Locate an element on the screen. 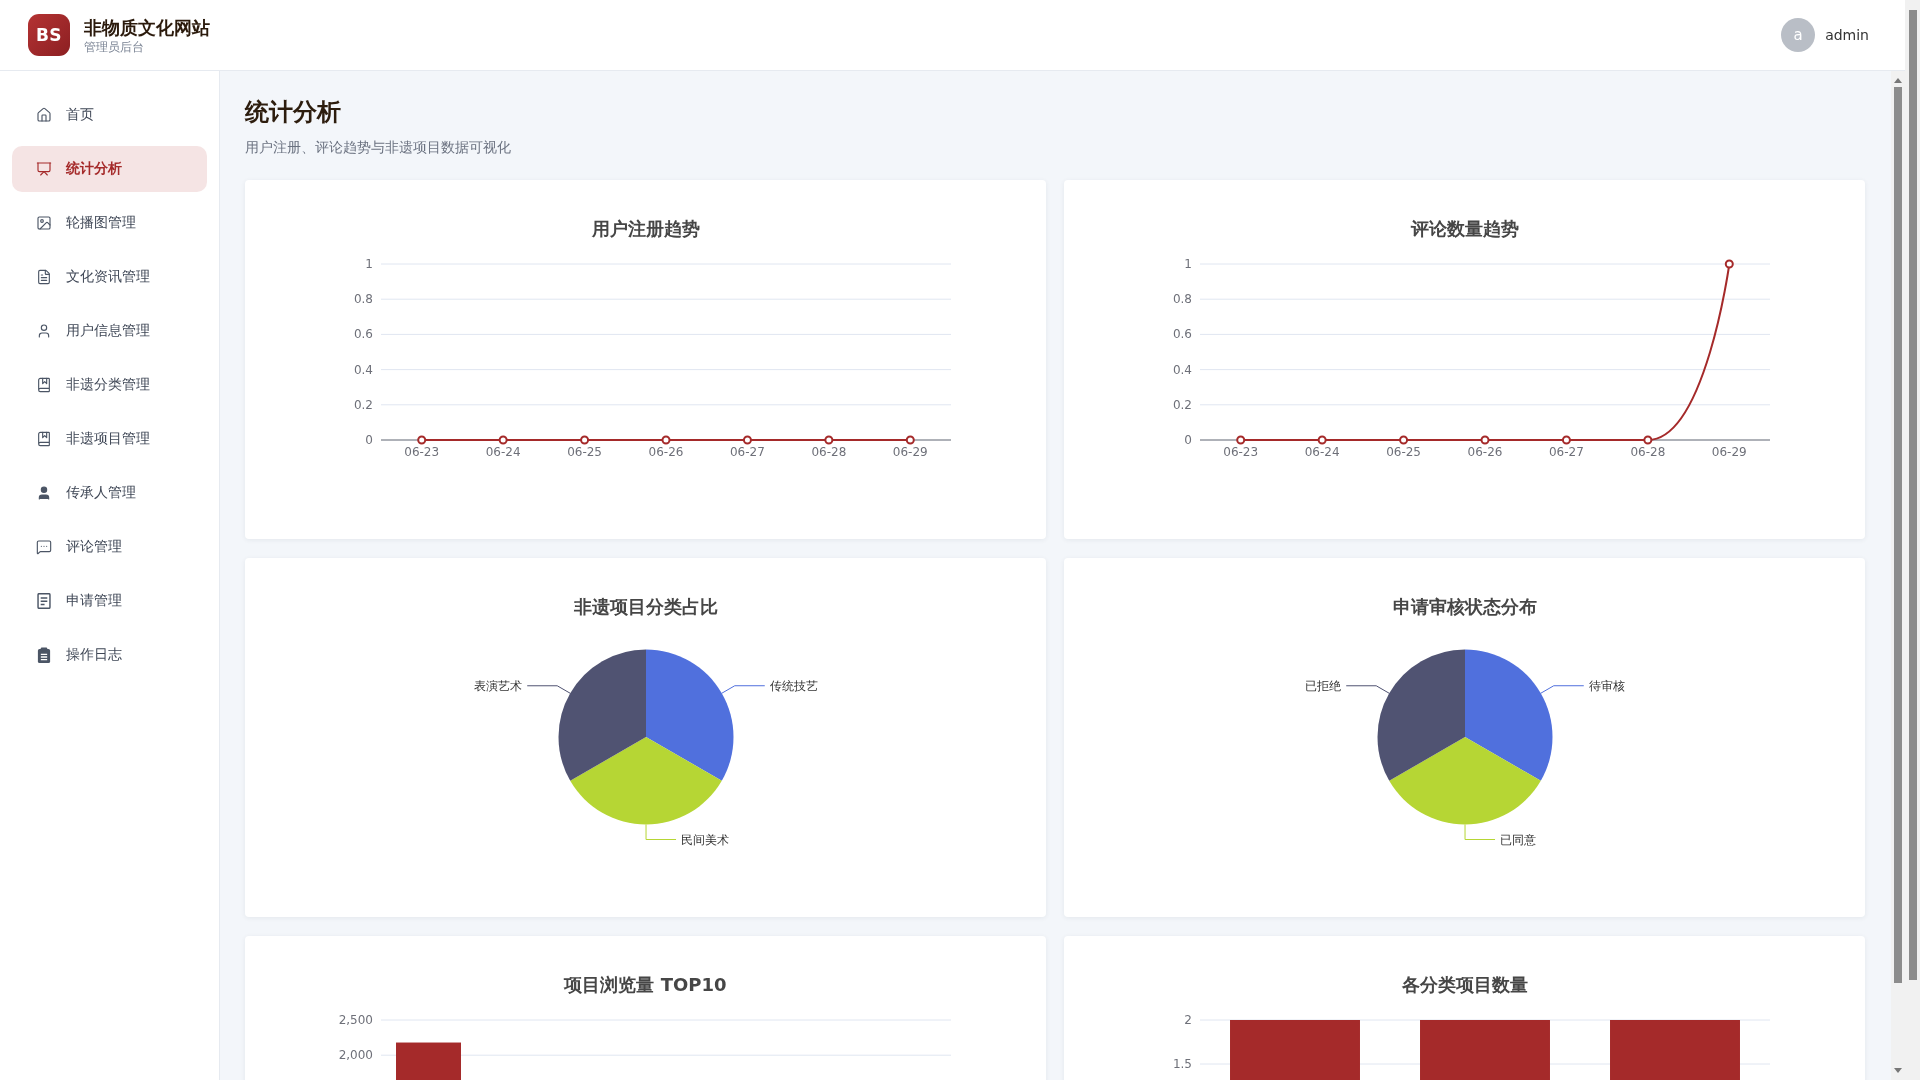 The width and height of the screenshot is (1920, 1080). slice-label: 表演艺术 is located at coordinates (497, 685).